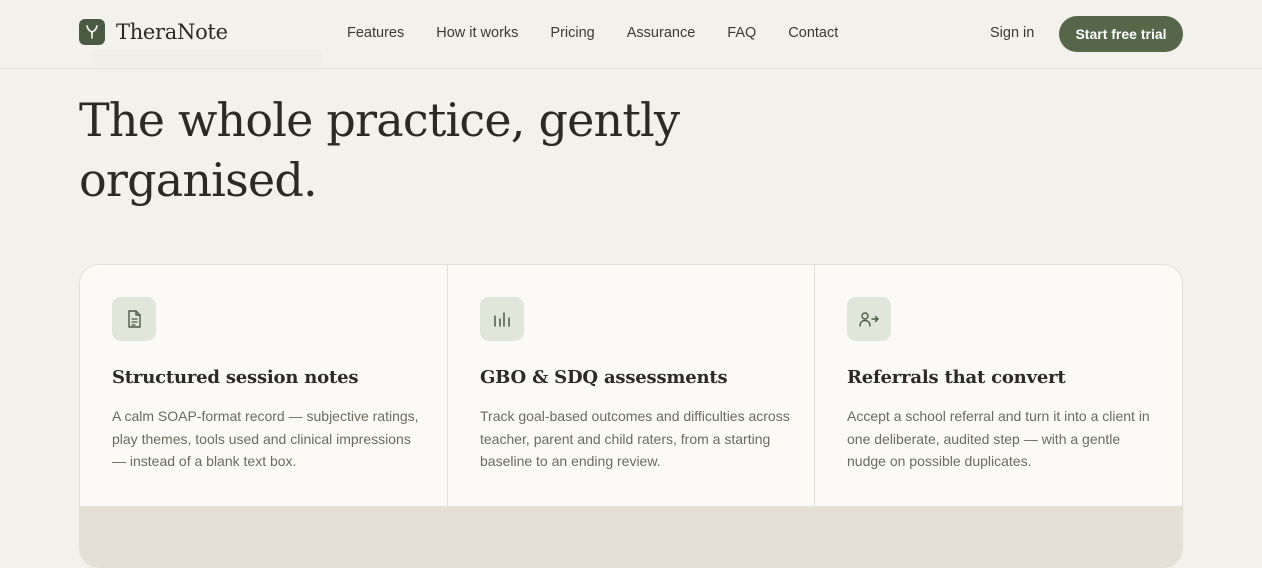  Describe the element at coordinates (813, 33) in the screenshot. I see `nav-link-contact: Contact` at that location.